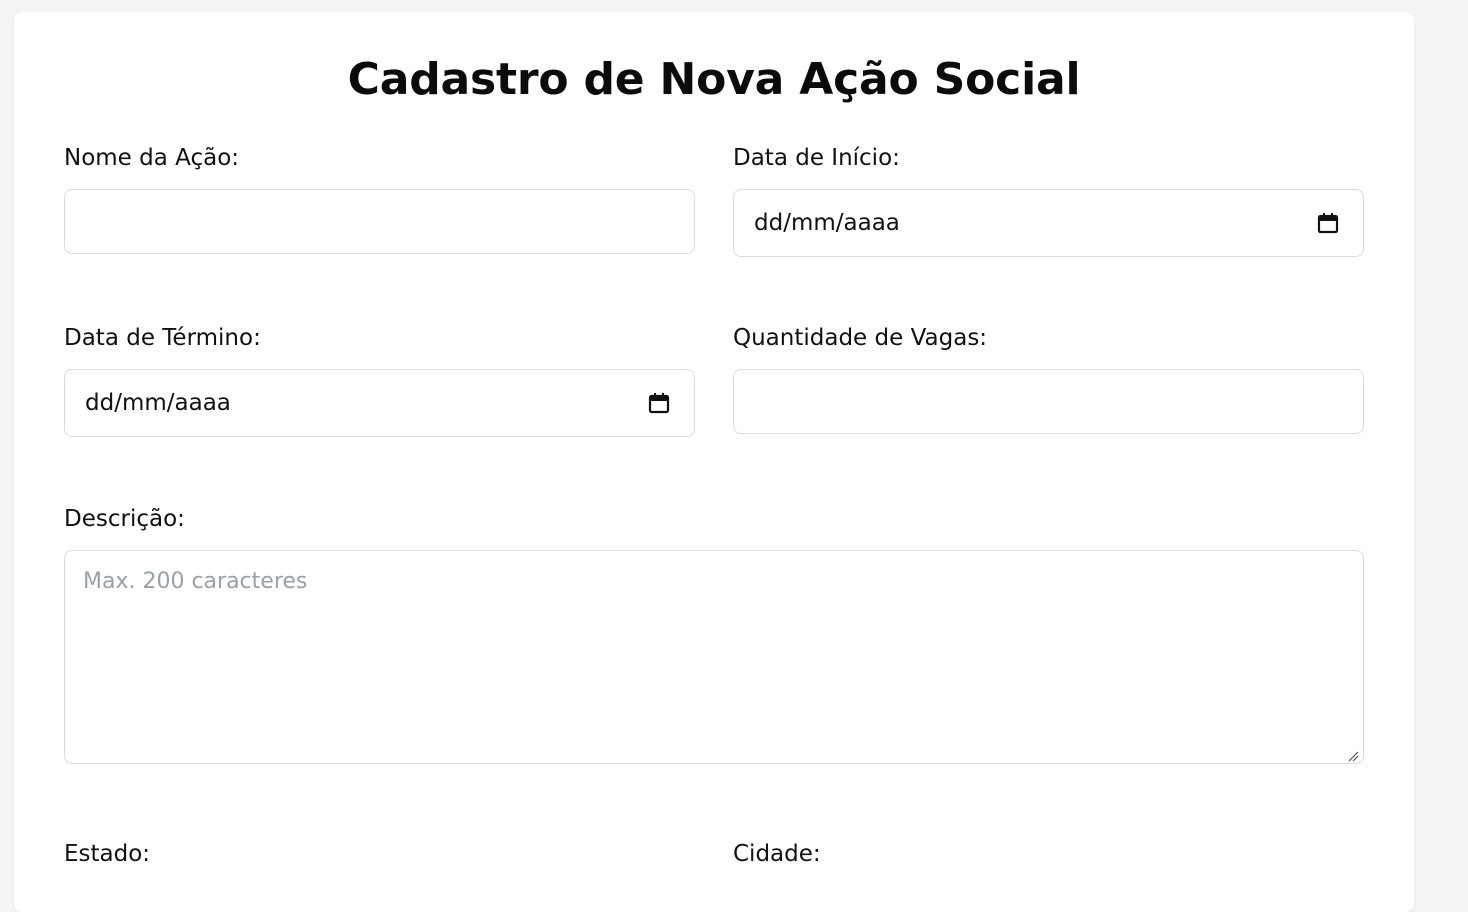 Image resolution: width=1468 pixels, height=912 pixels. What do you see at coordinates (1048, 401) in the screenshot?
I see `vagas-input` at bounding box center [1048, 401].